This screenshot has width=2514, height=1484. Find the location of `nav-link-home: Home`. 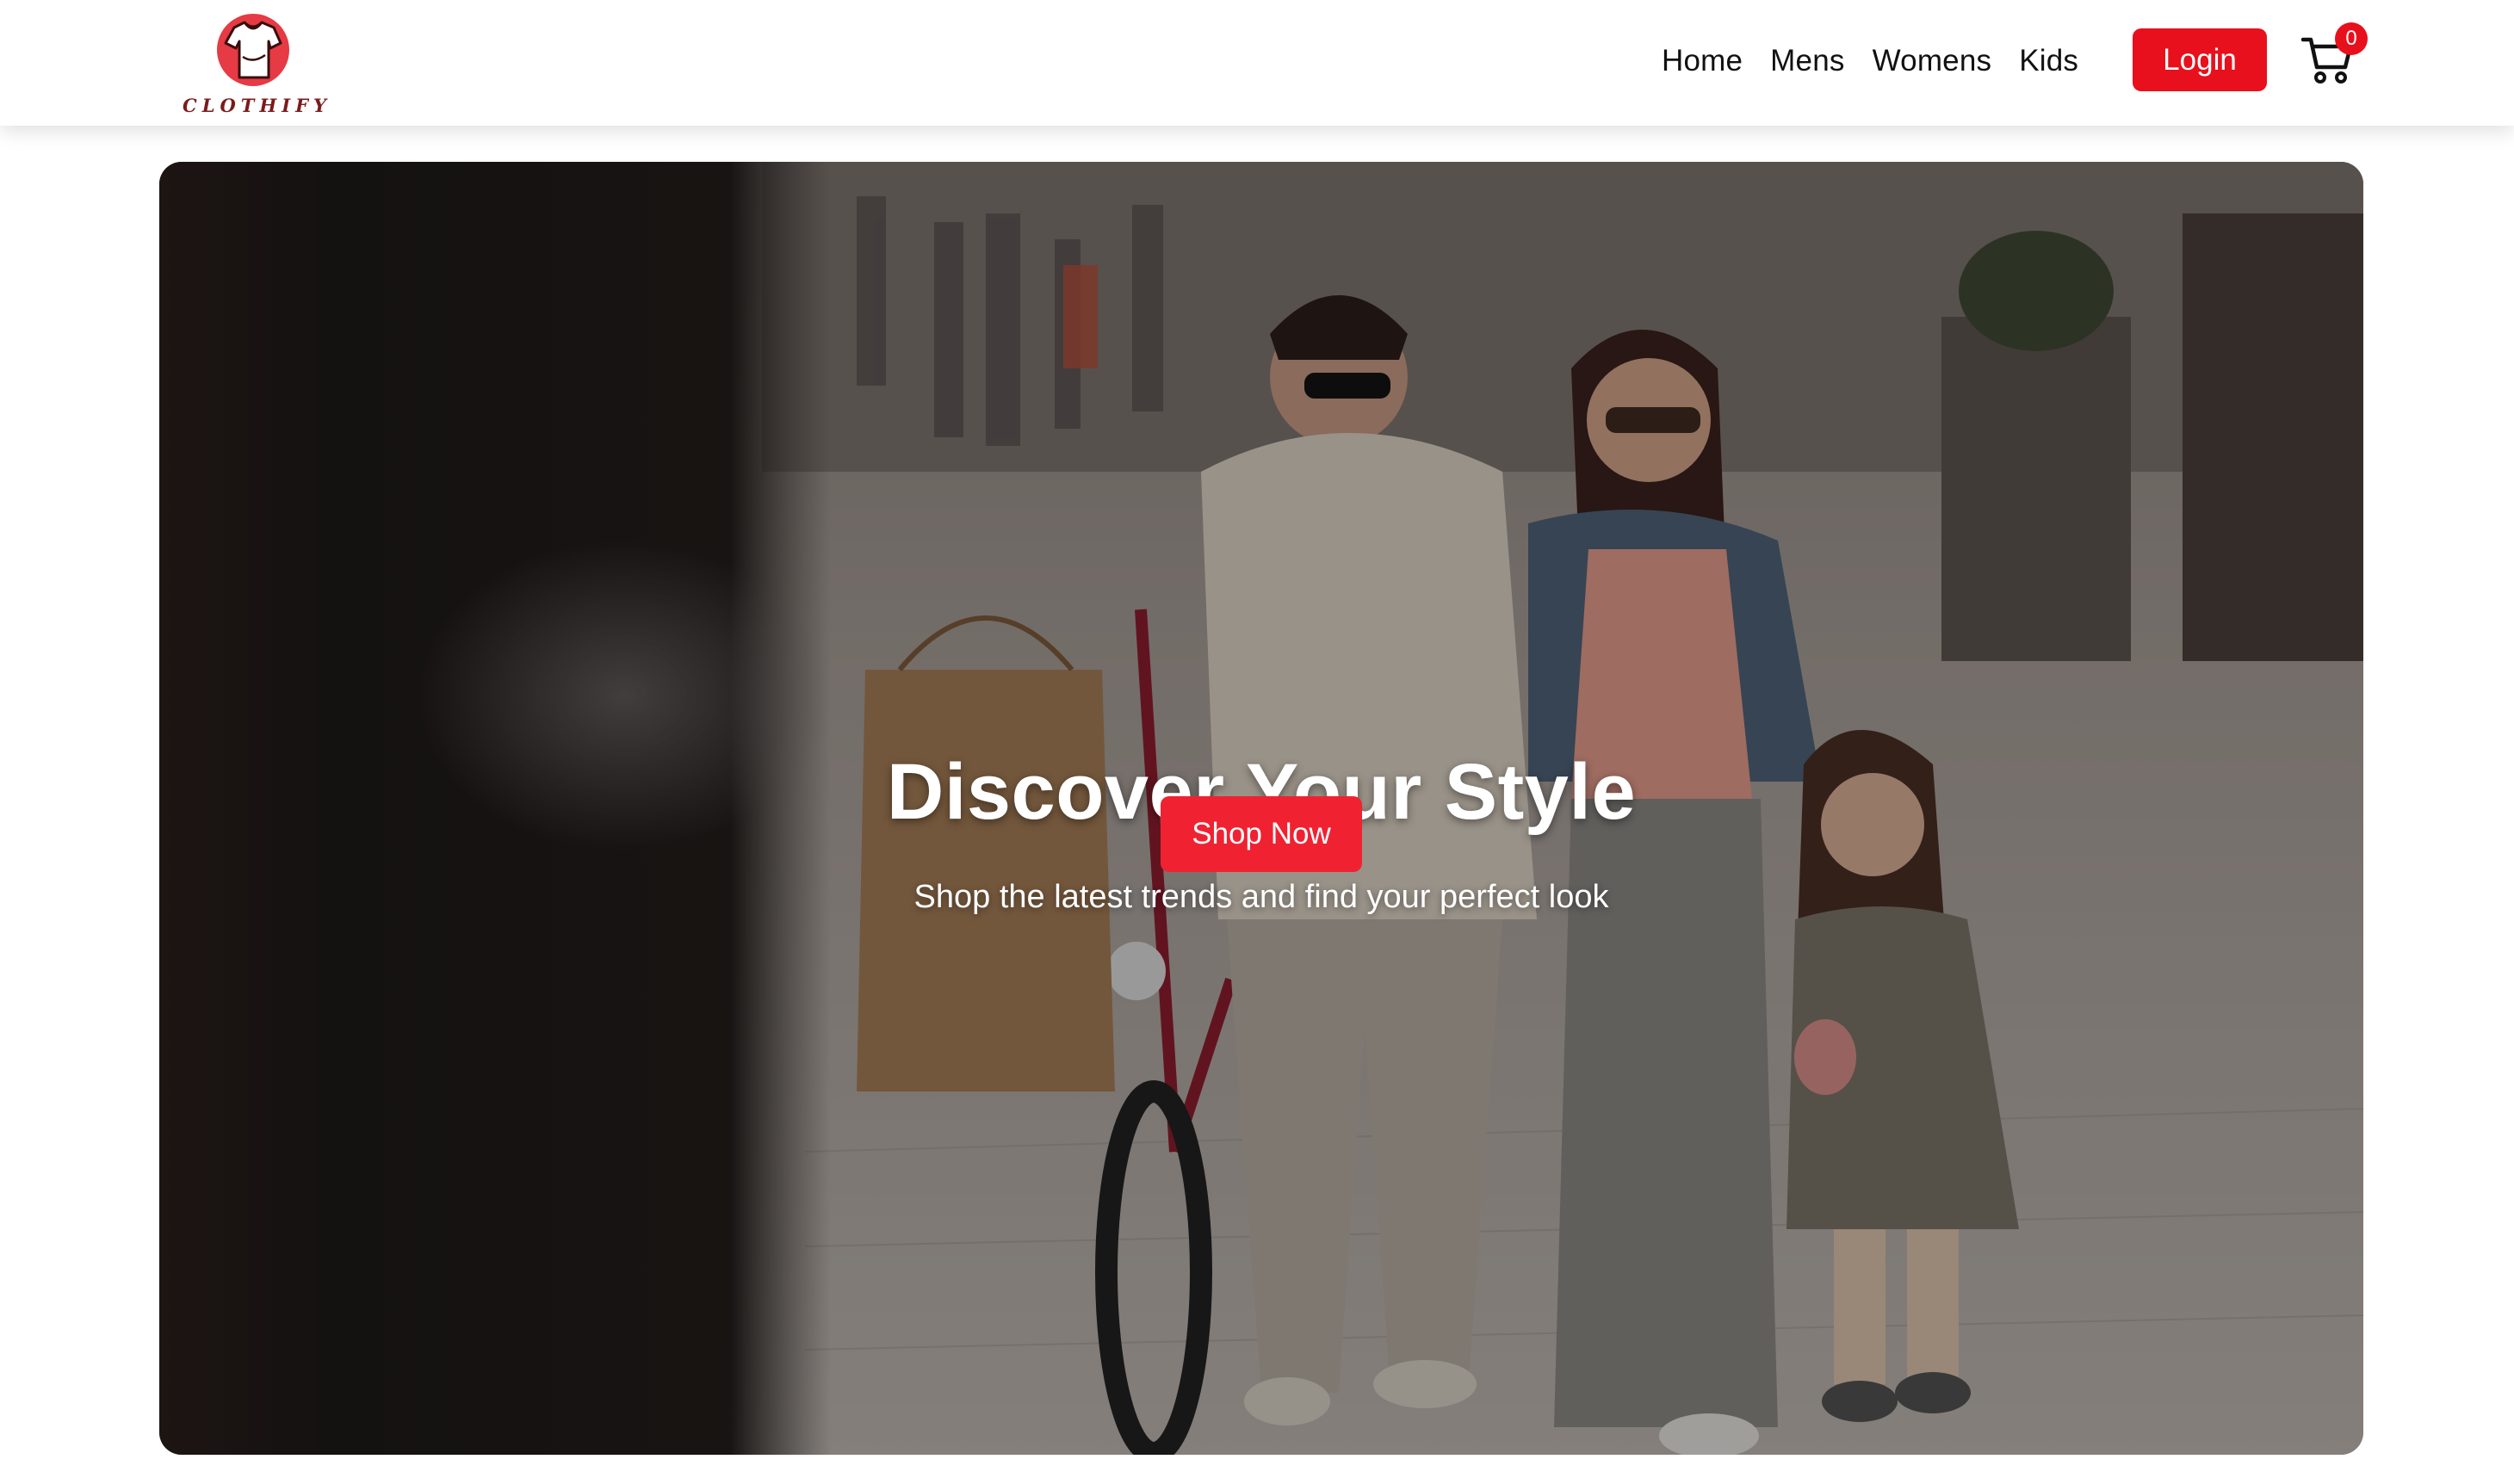

nav-link-home: Home is located at coordinates (1702, 61).